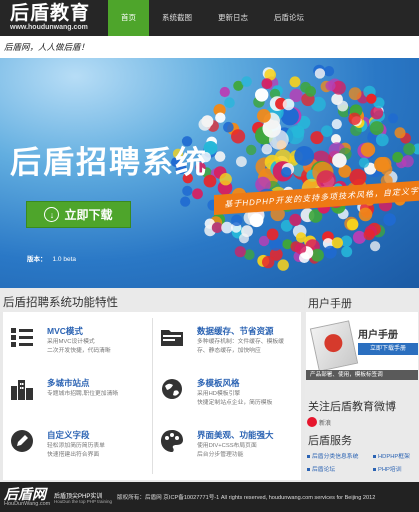 The image size is (419, 512). Describe the element at coordinates (289, 18) in the screenshot. I see `nav-forum: 后盾论坛` at that location.